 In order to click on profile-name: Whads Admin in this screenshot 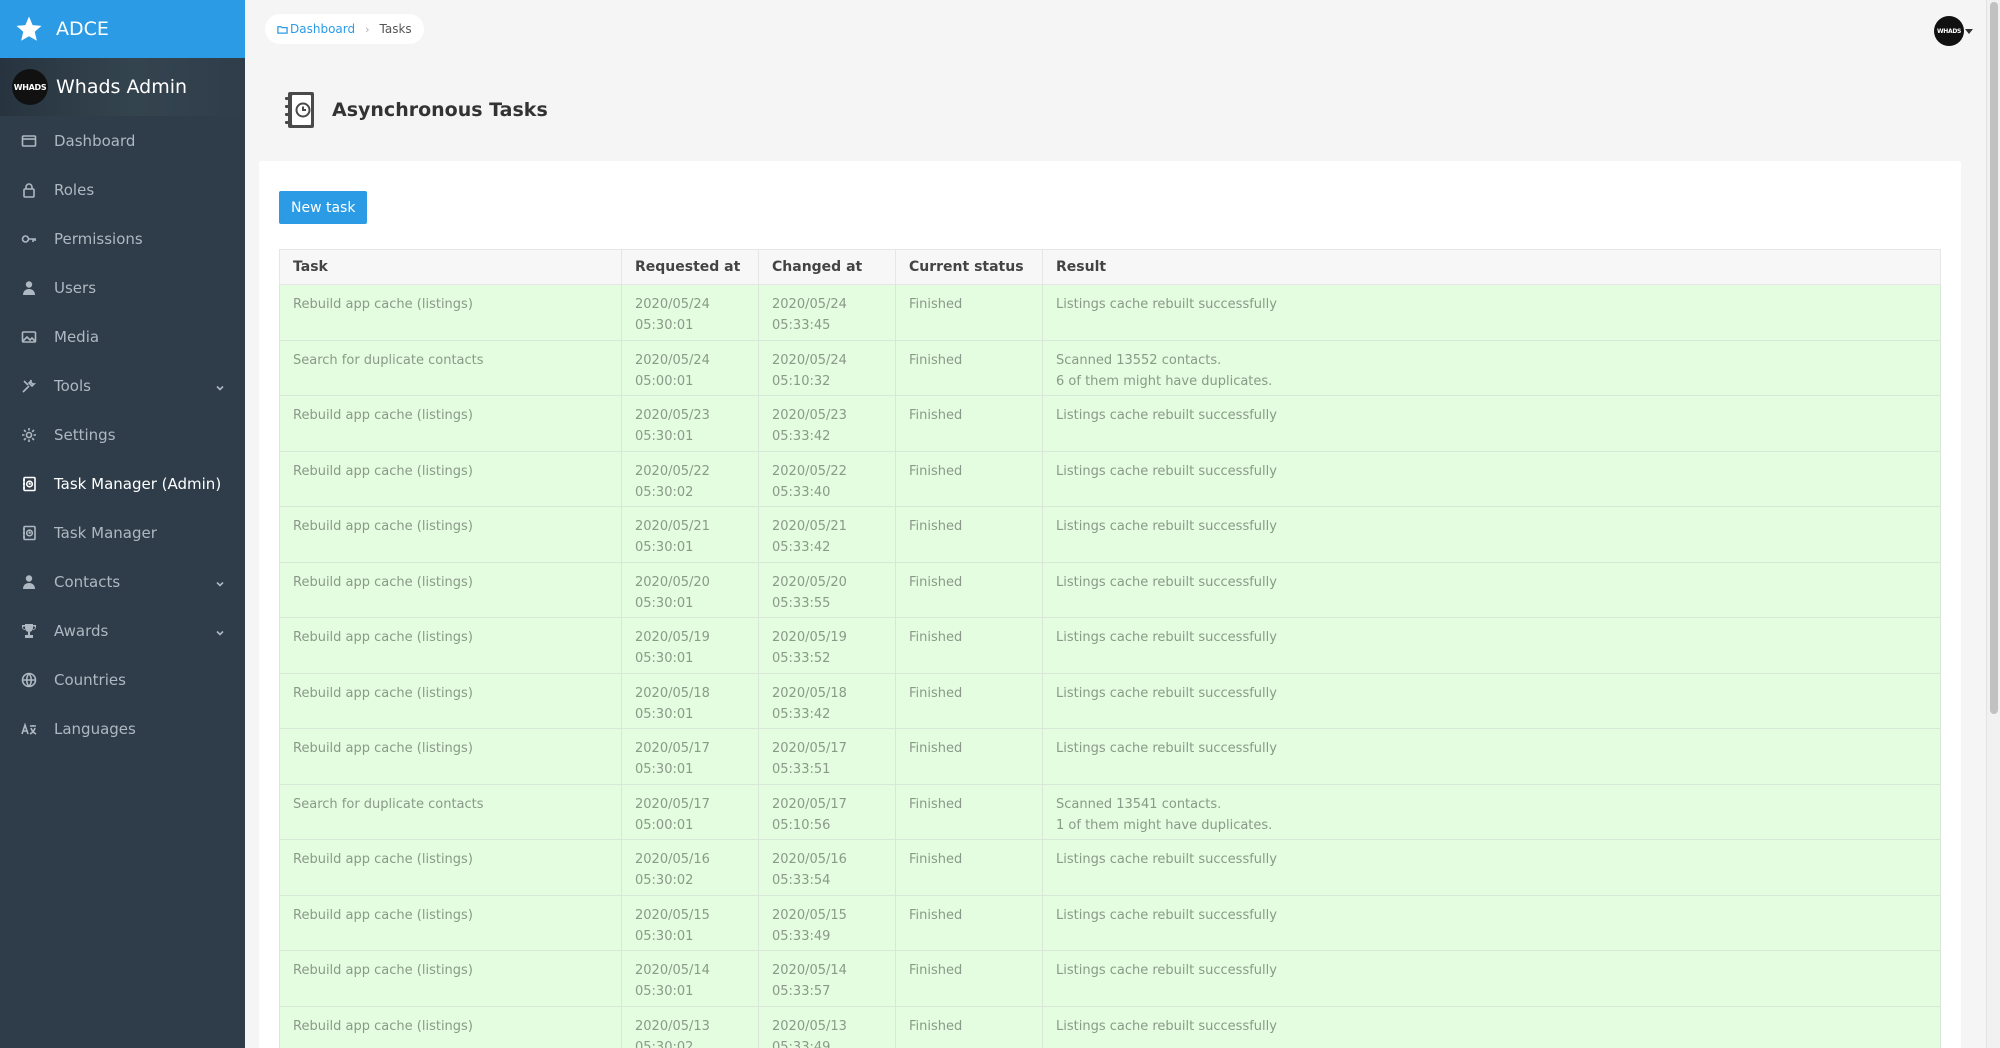, I will do `click(122, 87)`.